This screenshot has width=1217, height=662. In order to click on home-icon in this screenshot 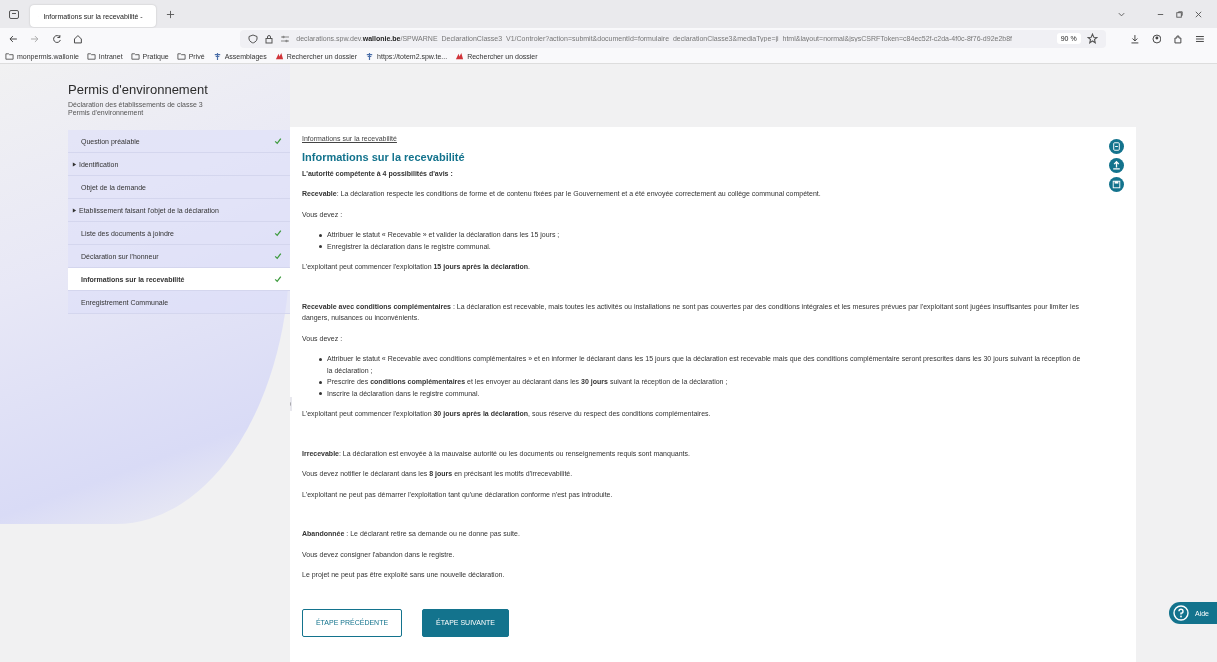, I will do `click(78, 38)`.